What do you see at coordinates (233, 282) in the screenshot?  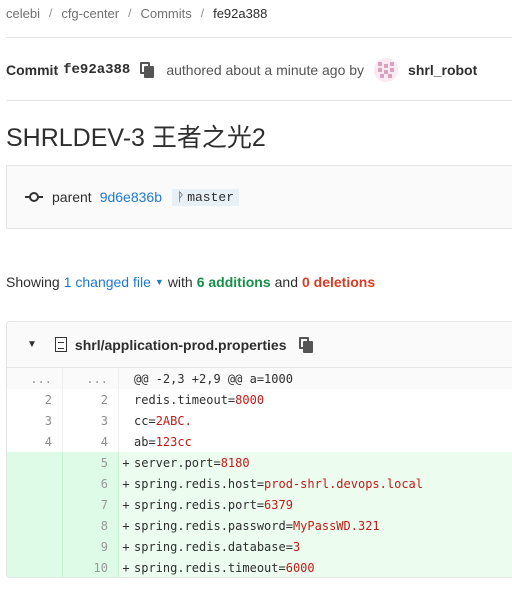 I see `additions-count: 6 additions` at bounding box center [233, 282].